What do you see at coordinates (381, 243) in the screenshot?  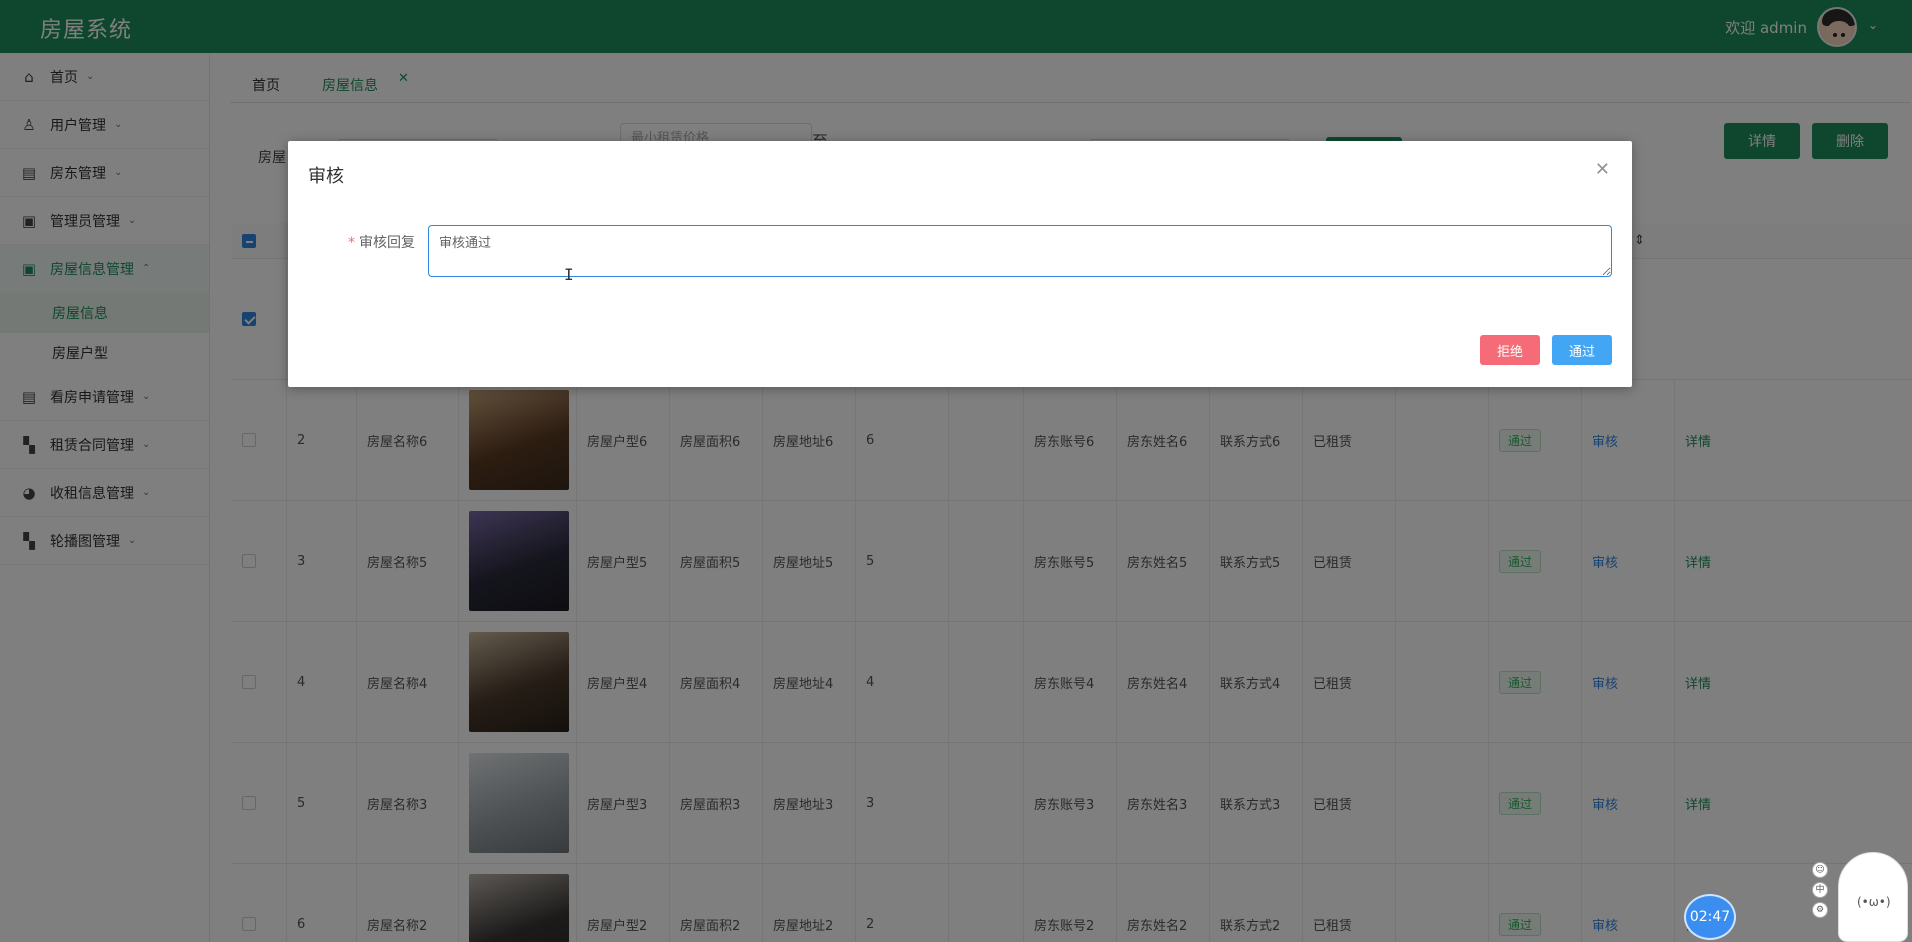 I see `audit-reply-label: * 审核回复` at bounding box center [381, 243].